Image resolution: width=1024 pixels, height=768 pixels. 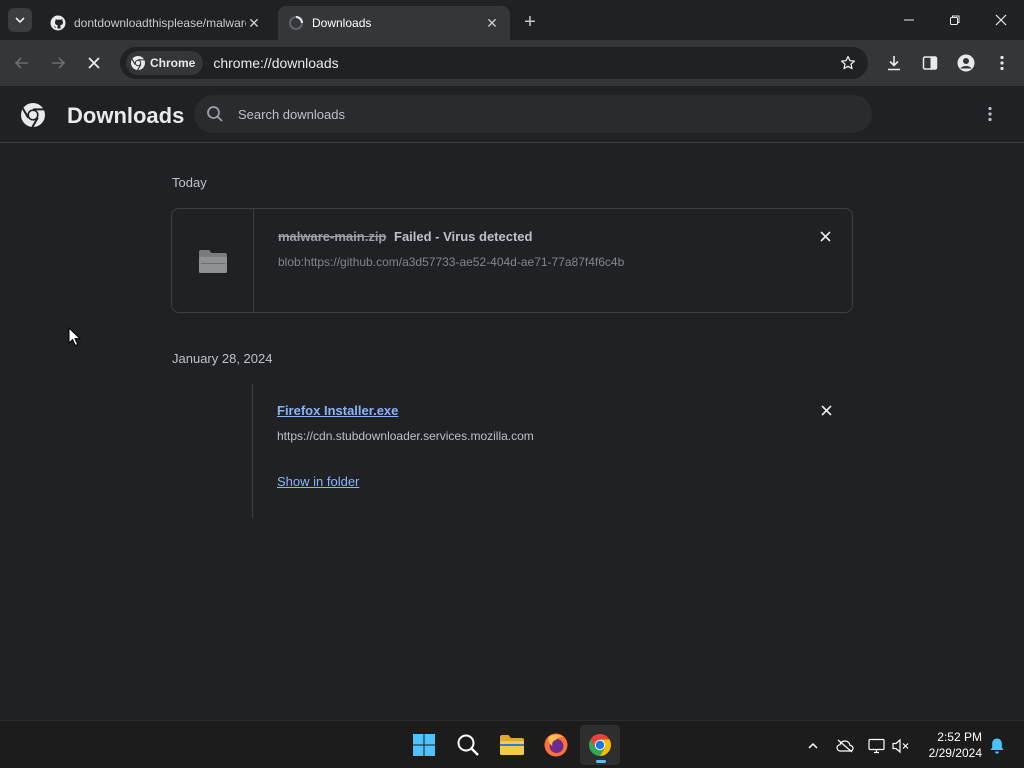 I want to click on clock-date: 2/29/2024, so click(x=955, y=753).